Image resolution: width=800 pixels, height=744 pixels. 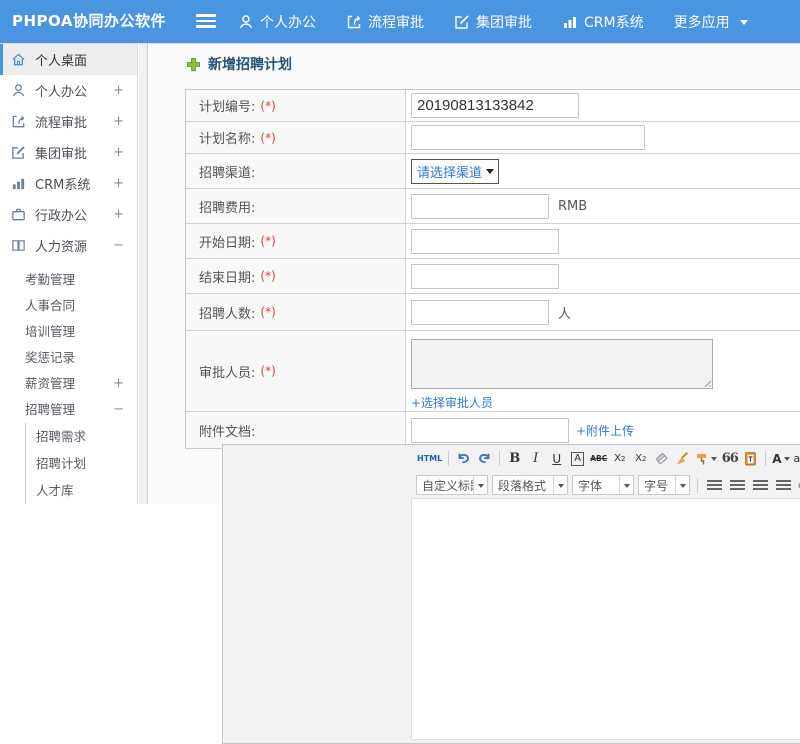 I want to click on eraser-button, so click(x=661, y=459).